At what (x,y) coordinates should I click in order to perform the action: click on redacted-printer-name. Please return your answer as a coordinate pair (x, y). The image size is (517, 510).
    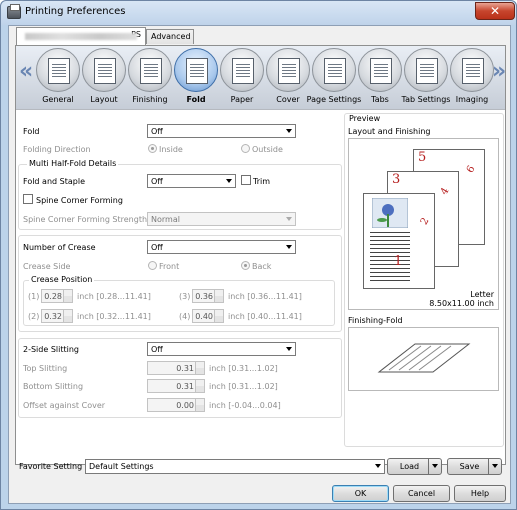
    Looking at the image, I should click on (81, 36).